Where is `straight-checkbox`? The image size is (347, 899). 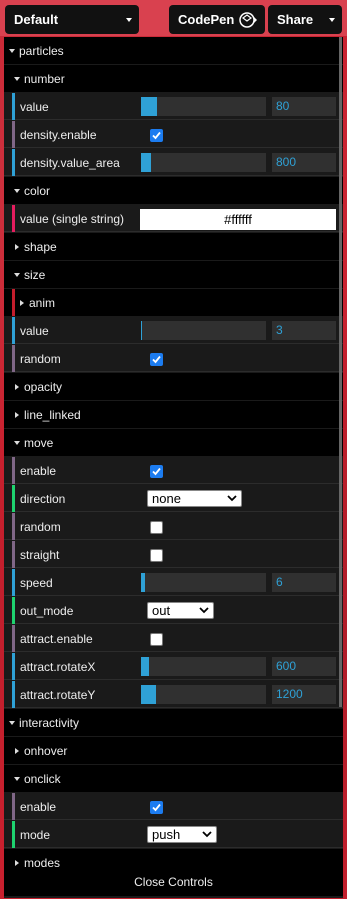 straight-checkbox is located at coordinates (156, 555).